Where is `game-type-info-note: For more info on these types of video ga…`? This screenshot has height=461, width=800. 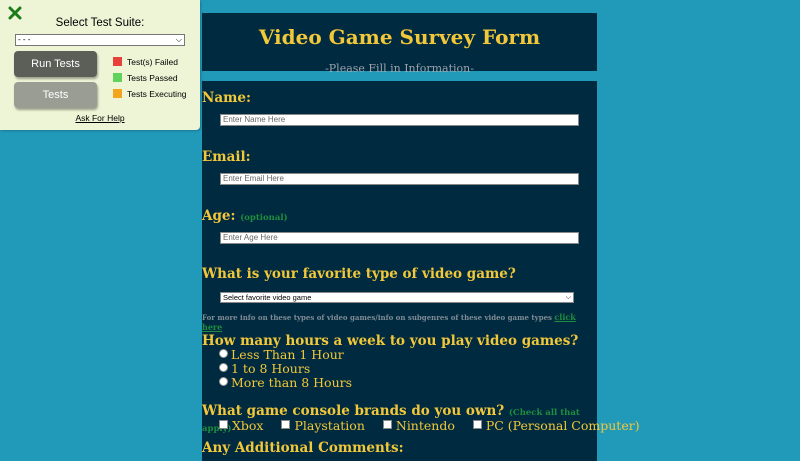
game-type-info-note: For more info on these types of video ga… is located at coordinates (389, 322).